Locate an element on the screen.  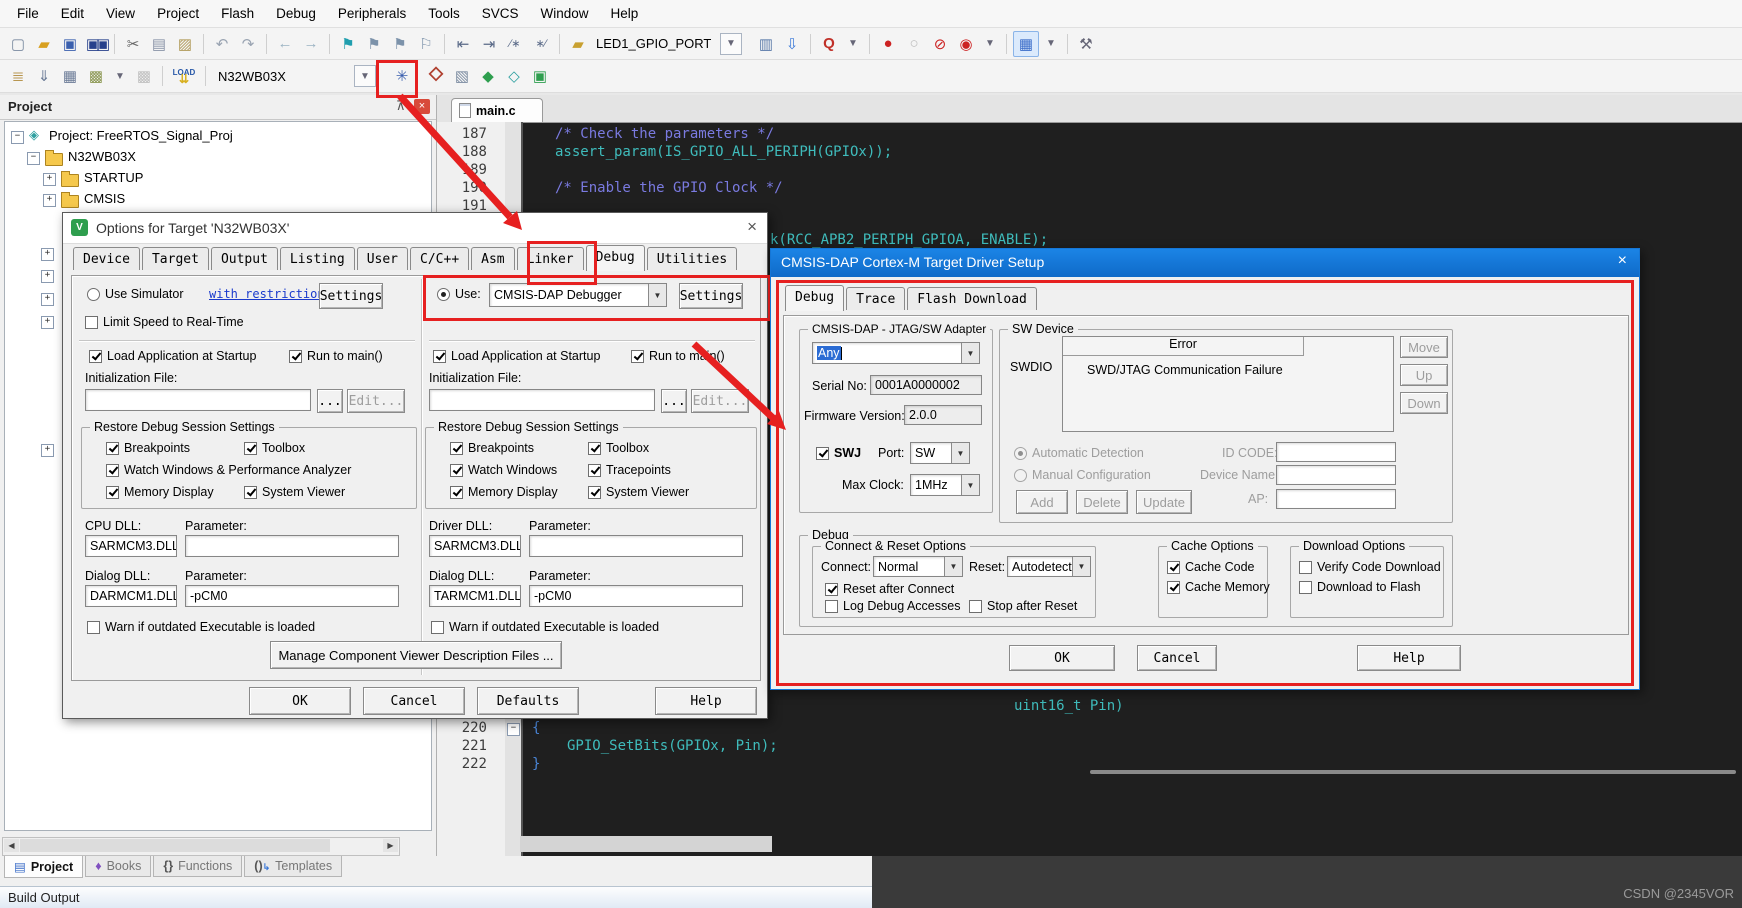
redo-icon: ↷ is located at coordinates (248, 44).